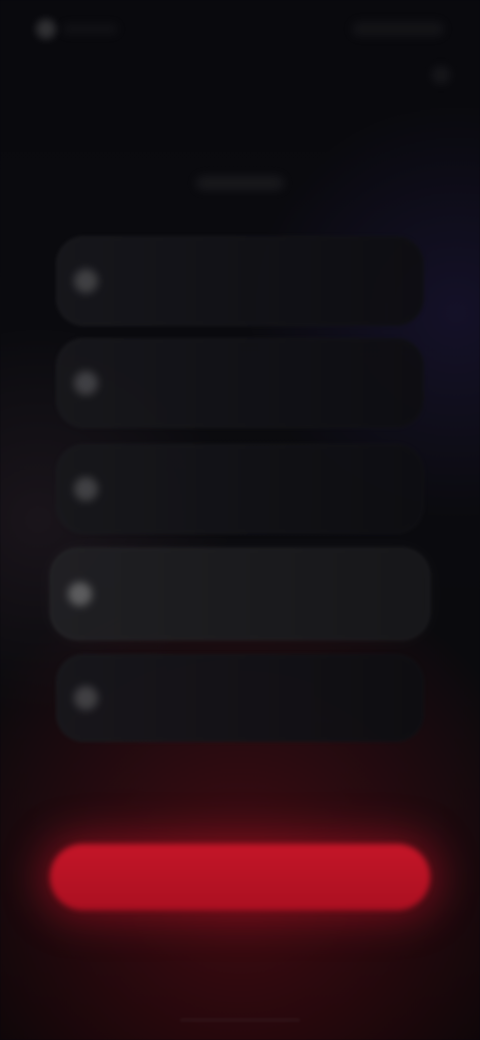 This screenshot has height=1040, width=480. I want to click on continue-button, so click(240, 877).